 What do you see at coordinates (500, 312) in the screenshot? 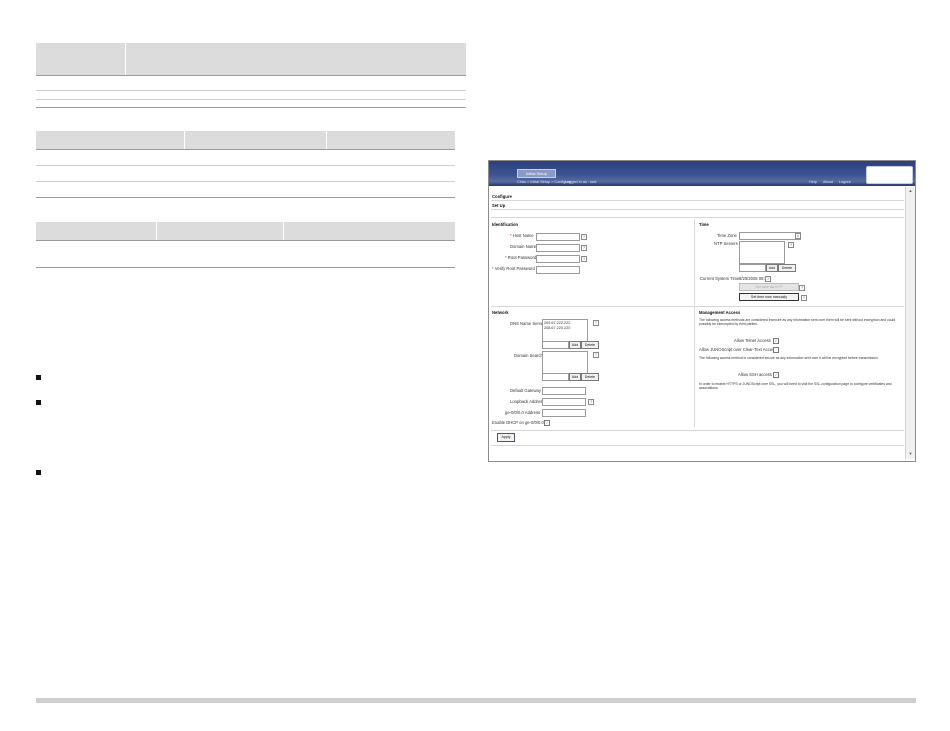
I see `network-heading: Network` at bounding box center [500, 312].